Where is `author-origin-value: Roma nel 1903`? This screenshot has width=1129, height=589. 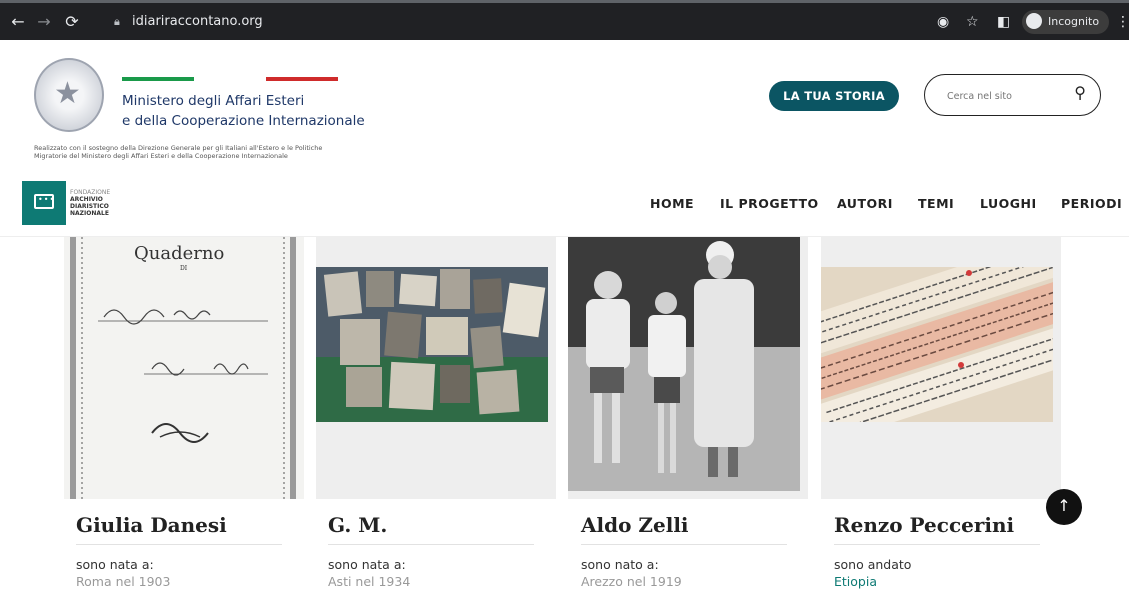 author-origin-value: Roma nel 1903 is located at coordinates (123, 581).